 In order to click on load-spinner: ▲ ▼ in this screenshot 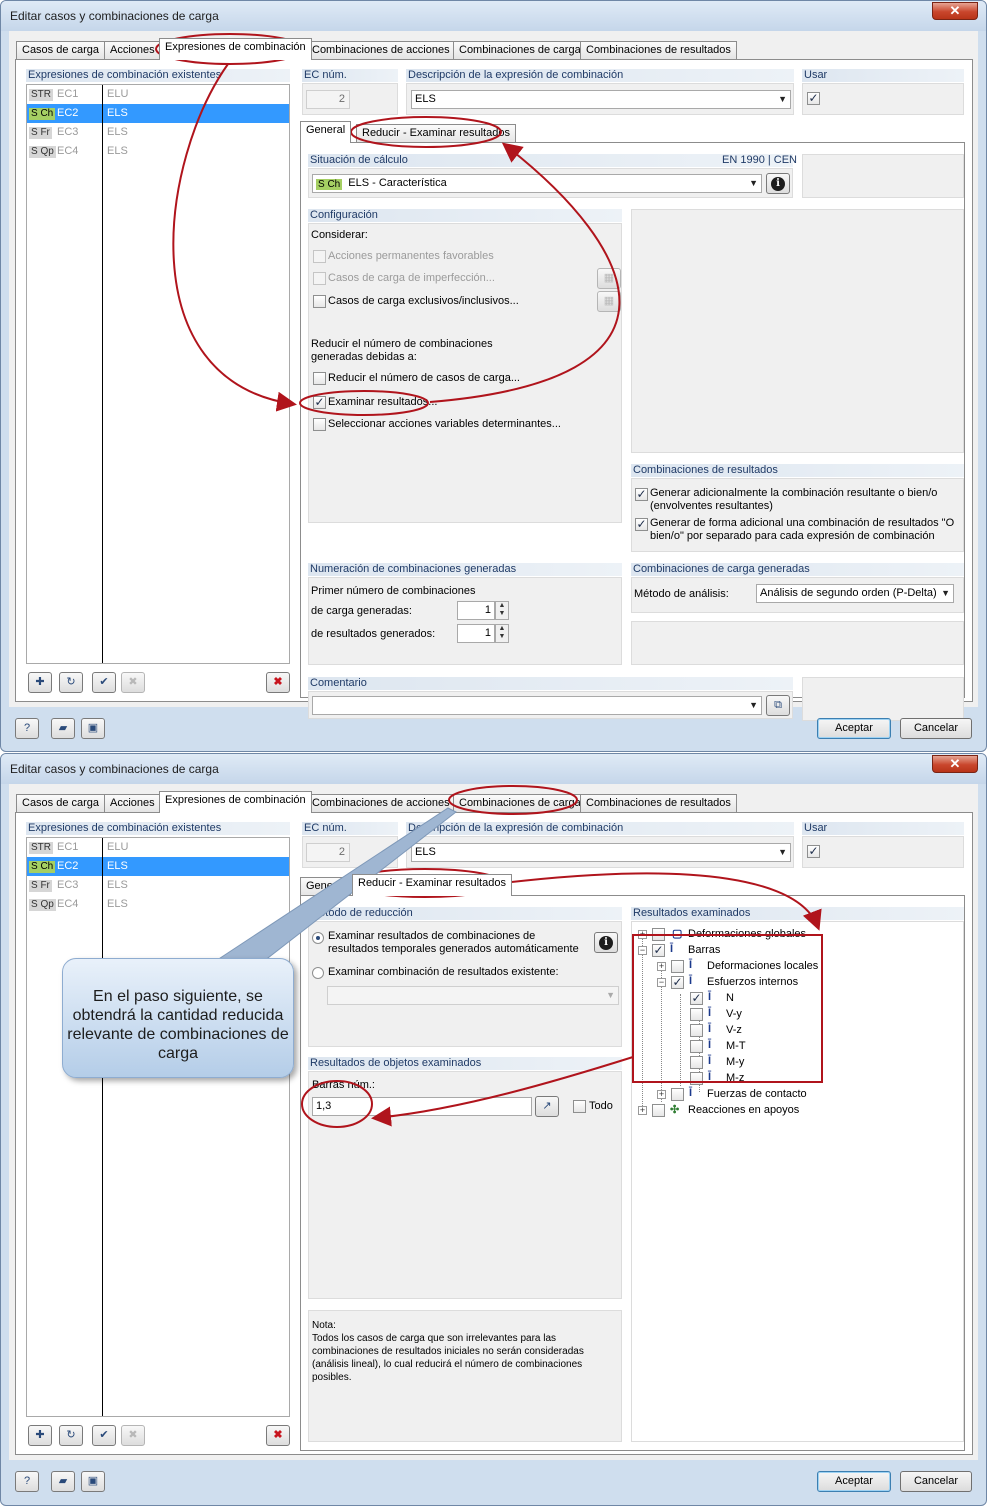, I will do `click(502, 610)`.